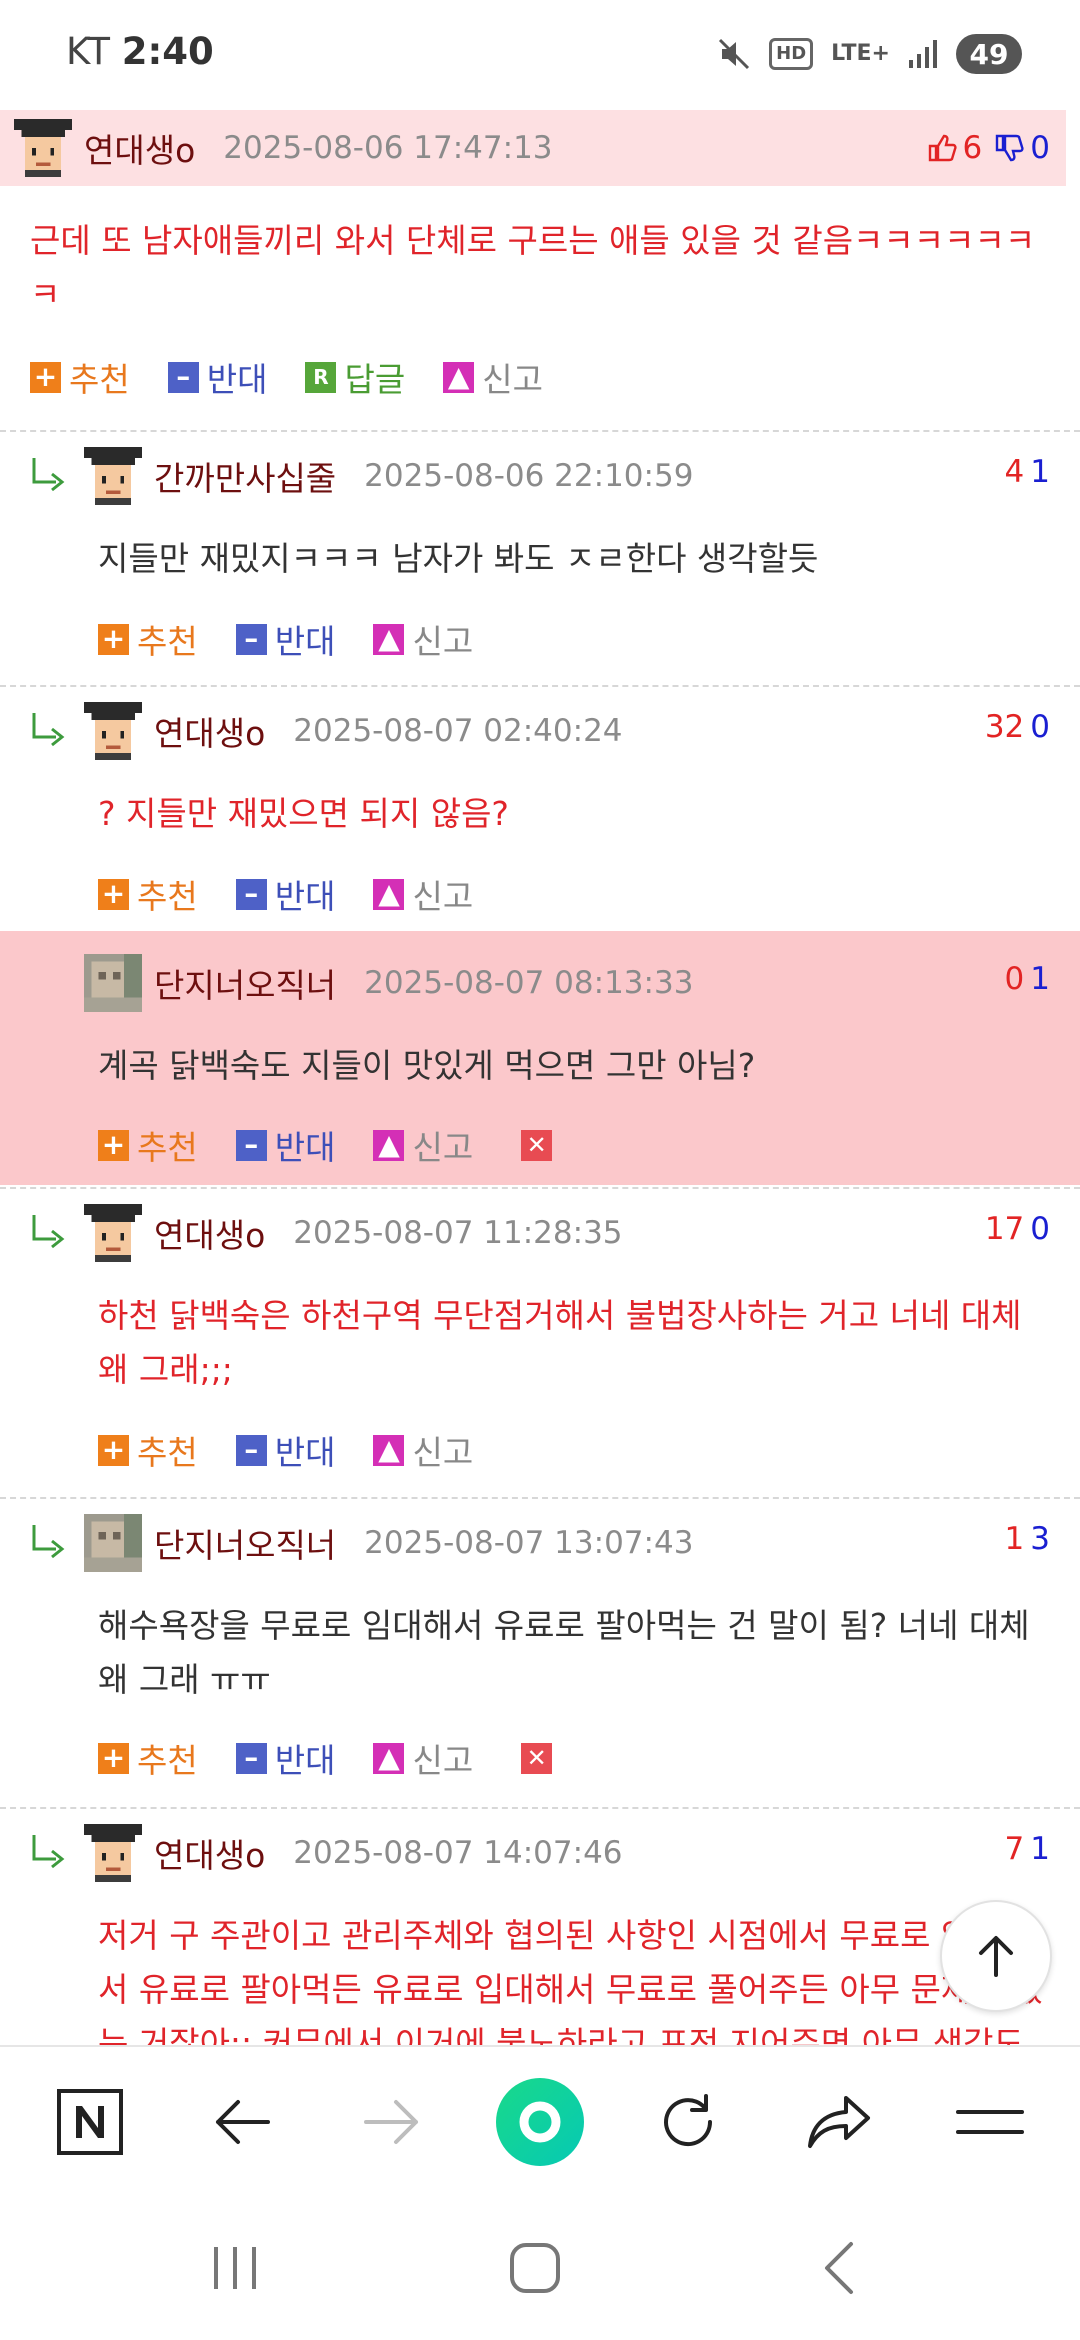 This screenshot has height=2340, width=1080. What do you see at coordinates (990, 2122) in the screenshot?
I see `menu-button` at bounding box center [990, 2122].